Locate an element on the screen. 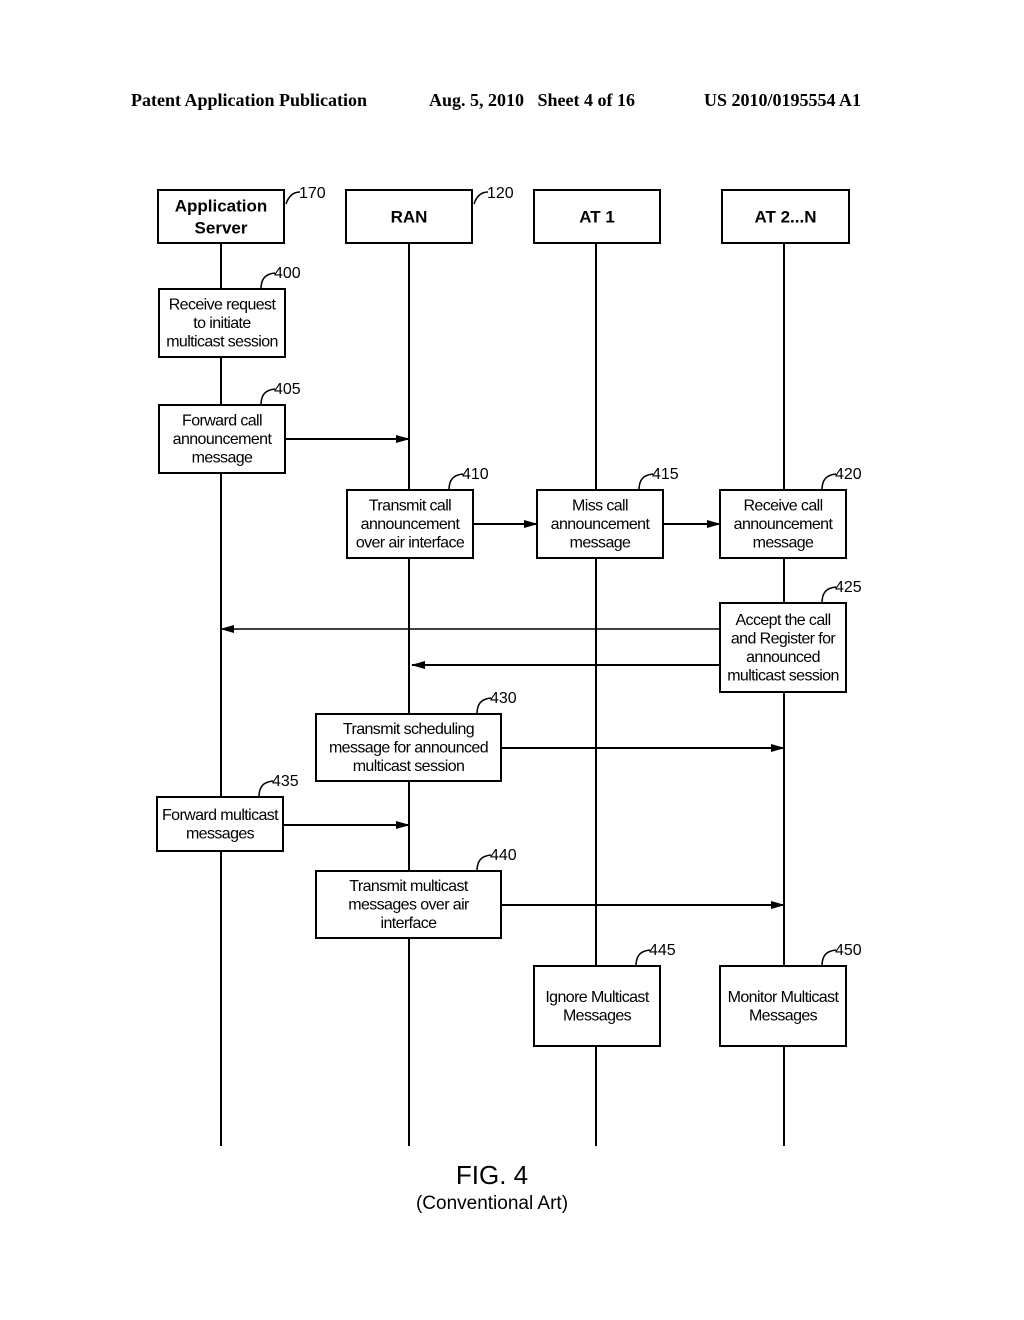 The height and width of the screenshot is (1320, 1024). reference-number: 405 is located at coordinates (287, 389).